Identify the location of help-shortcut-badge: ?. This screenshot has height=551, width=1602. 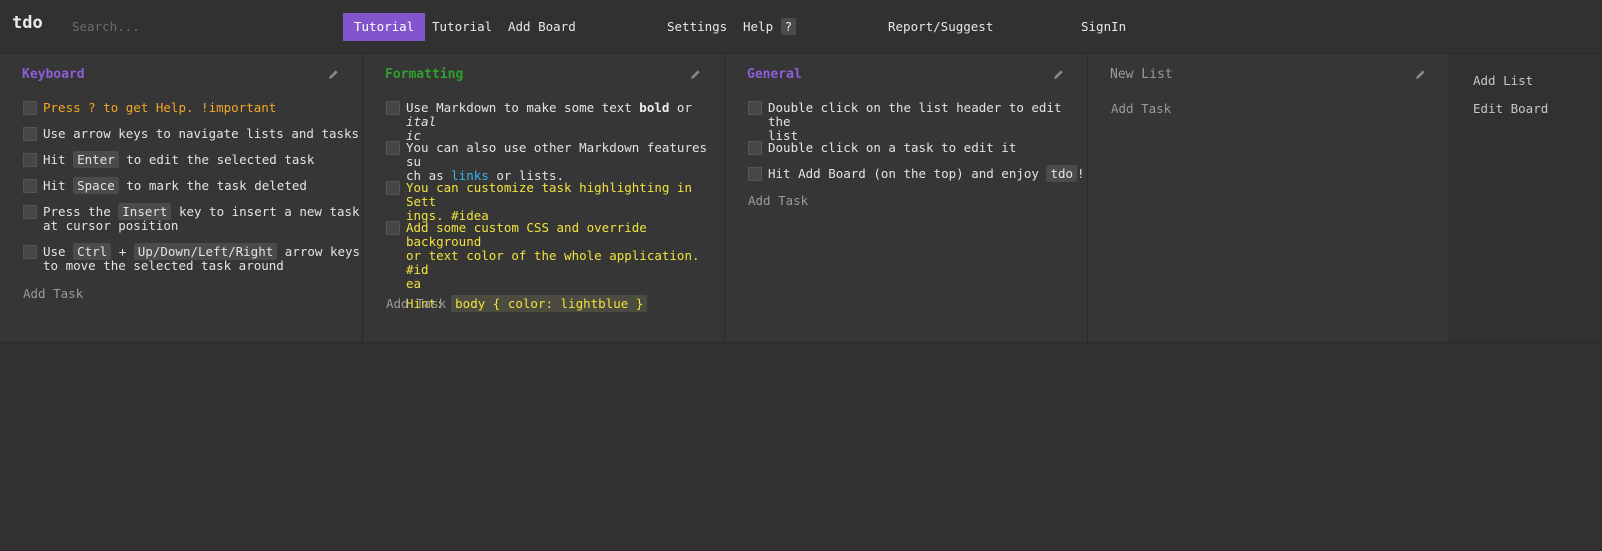
(788, 26).